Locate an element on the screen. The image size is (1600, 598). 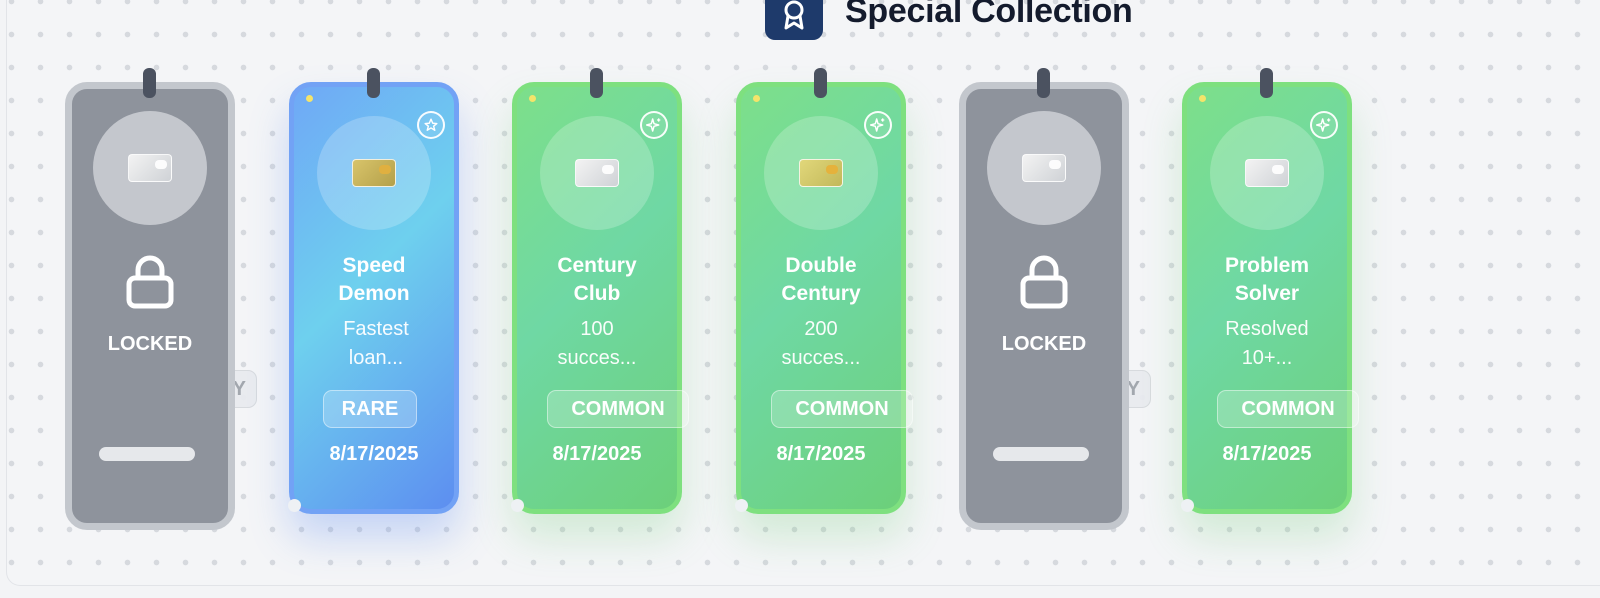
collection-title: Special Collection is located at coordinates (989, 15).